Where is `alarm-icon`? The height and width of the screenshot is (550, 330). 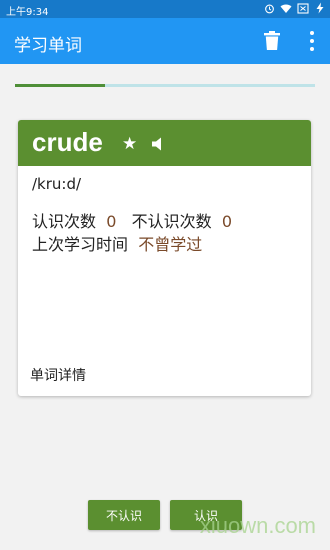
alarm-icon is located at coordinates (269, 8).